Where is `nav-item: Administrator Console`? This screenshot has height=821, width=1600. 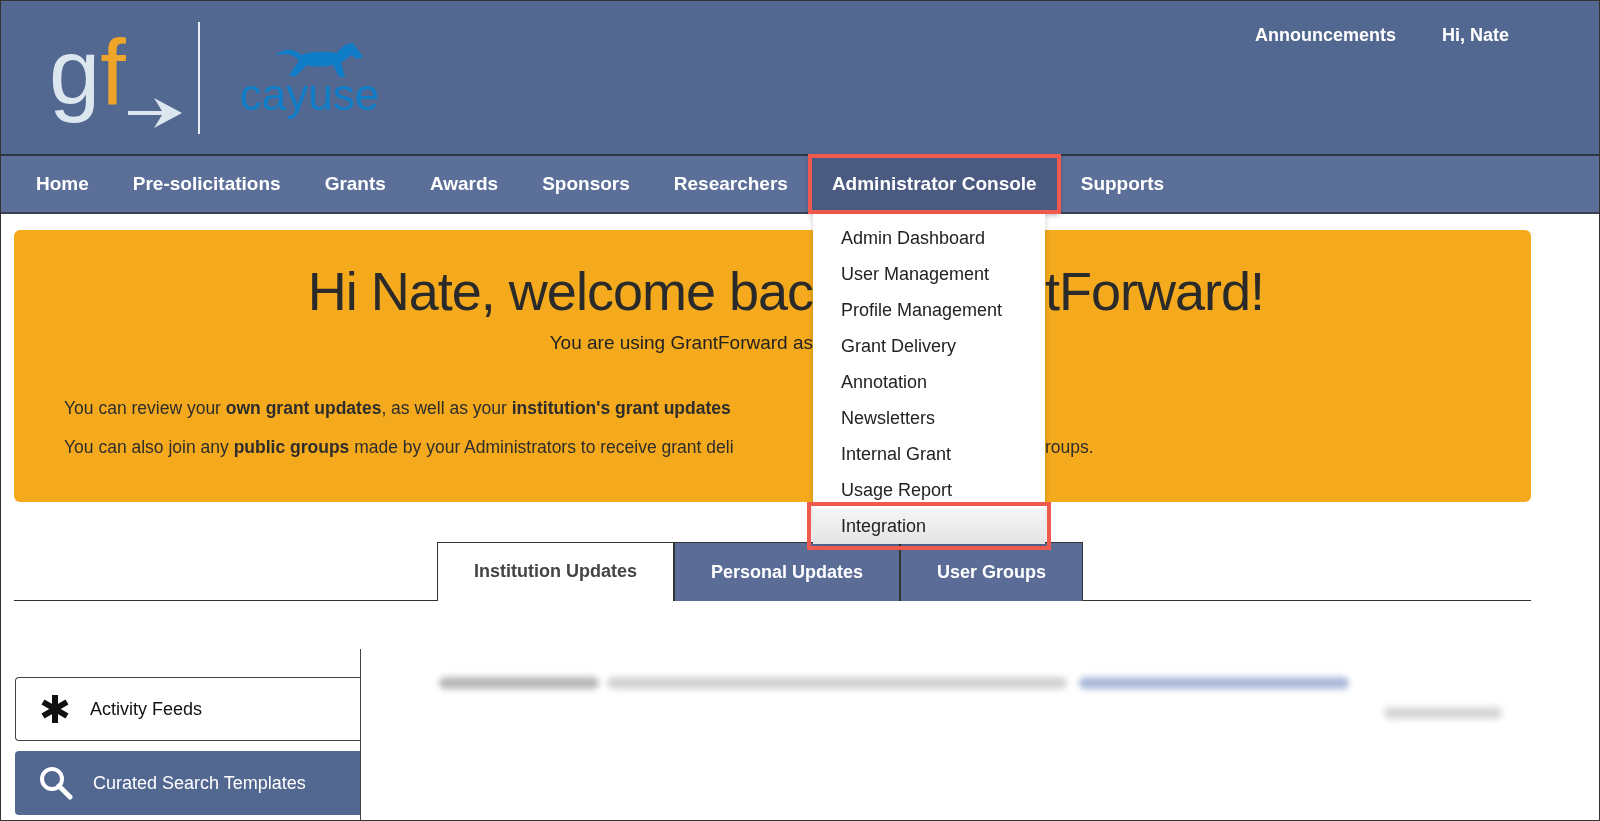
nav-item: Administrator Console is located at coordinates (934, 184).